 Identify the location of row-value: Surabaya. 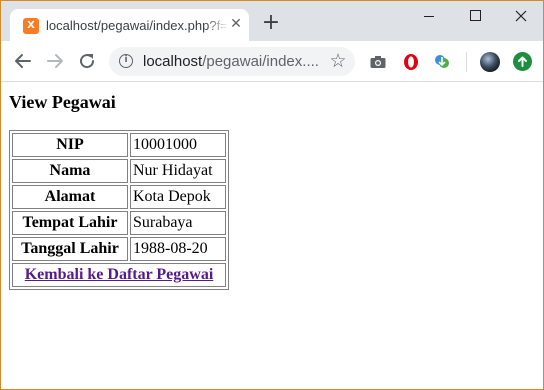
(178, 223).